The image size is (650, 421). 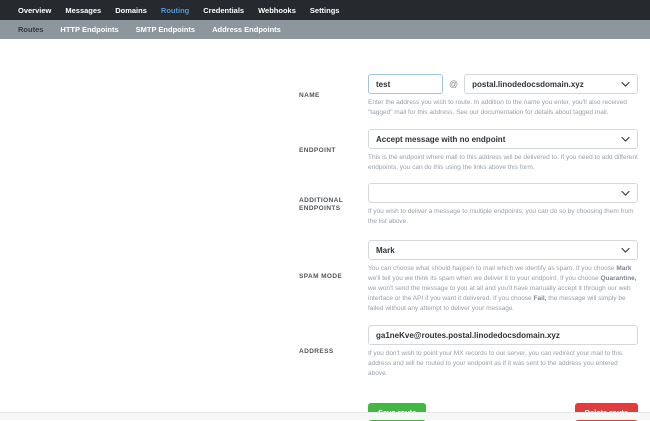 I want to click on subnav-tab-smtp-endpoints: SMTP Endpoints, so click(x=165, y=29).